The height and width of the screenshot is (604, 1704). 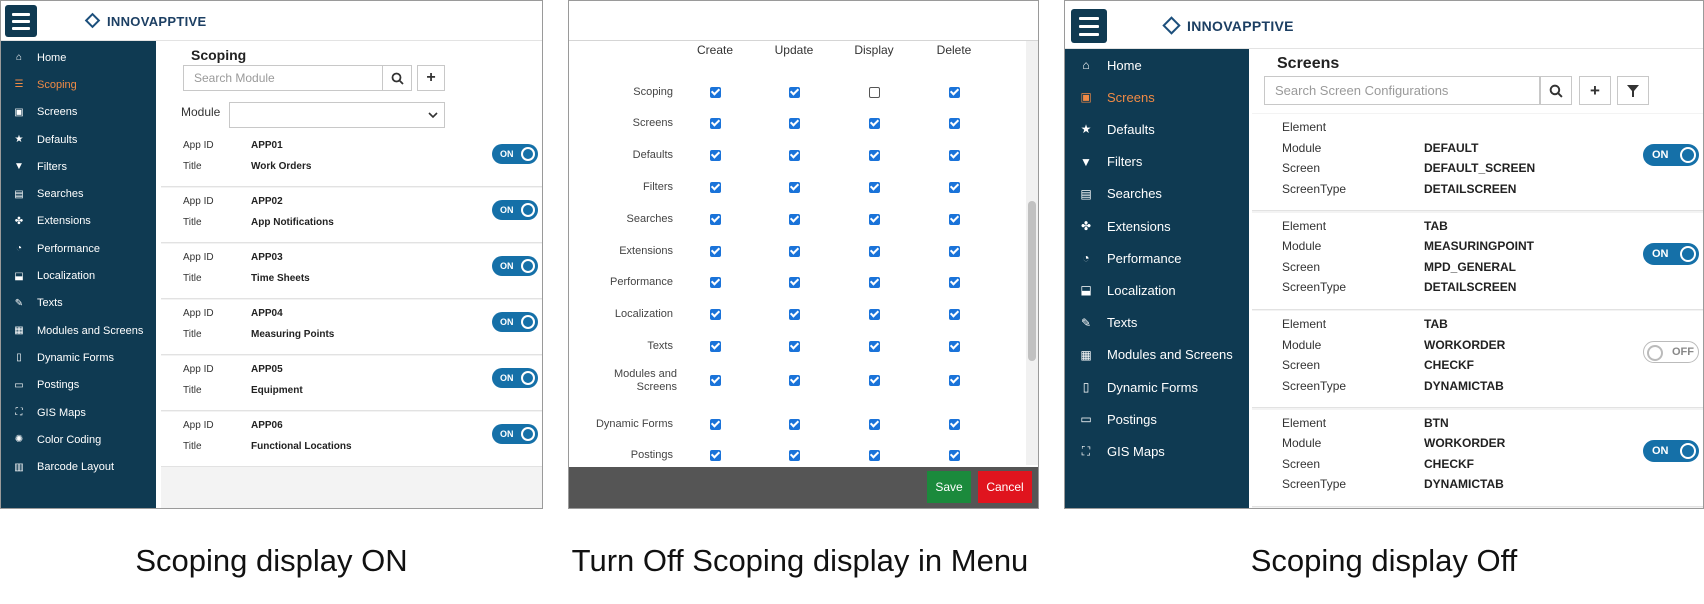 I want to click on sidebar-item-barcode-layout: ▥ Barcode Layout, so click(x=78, y=467).